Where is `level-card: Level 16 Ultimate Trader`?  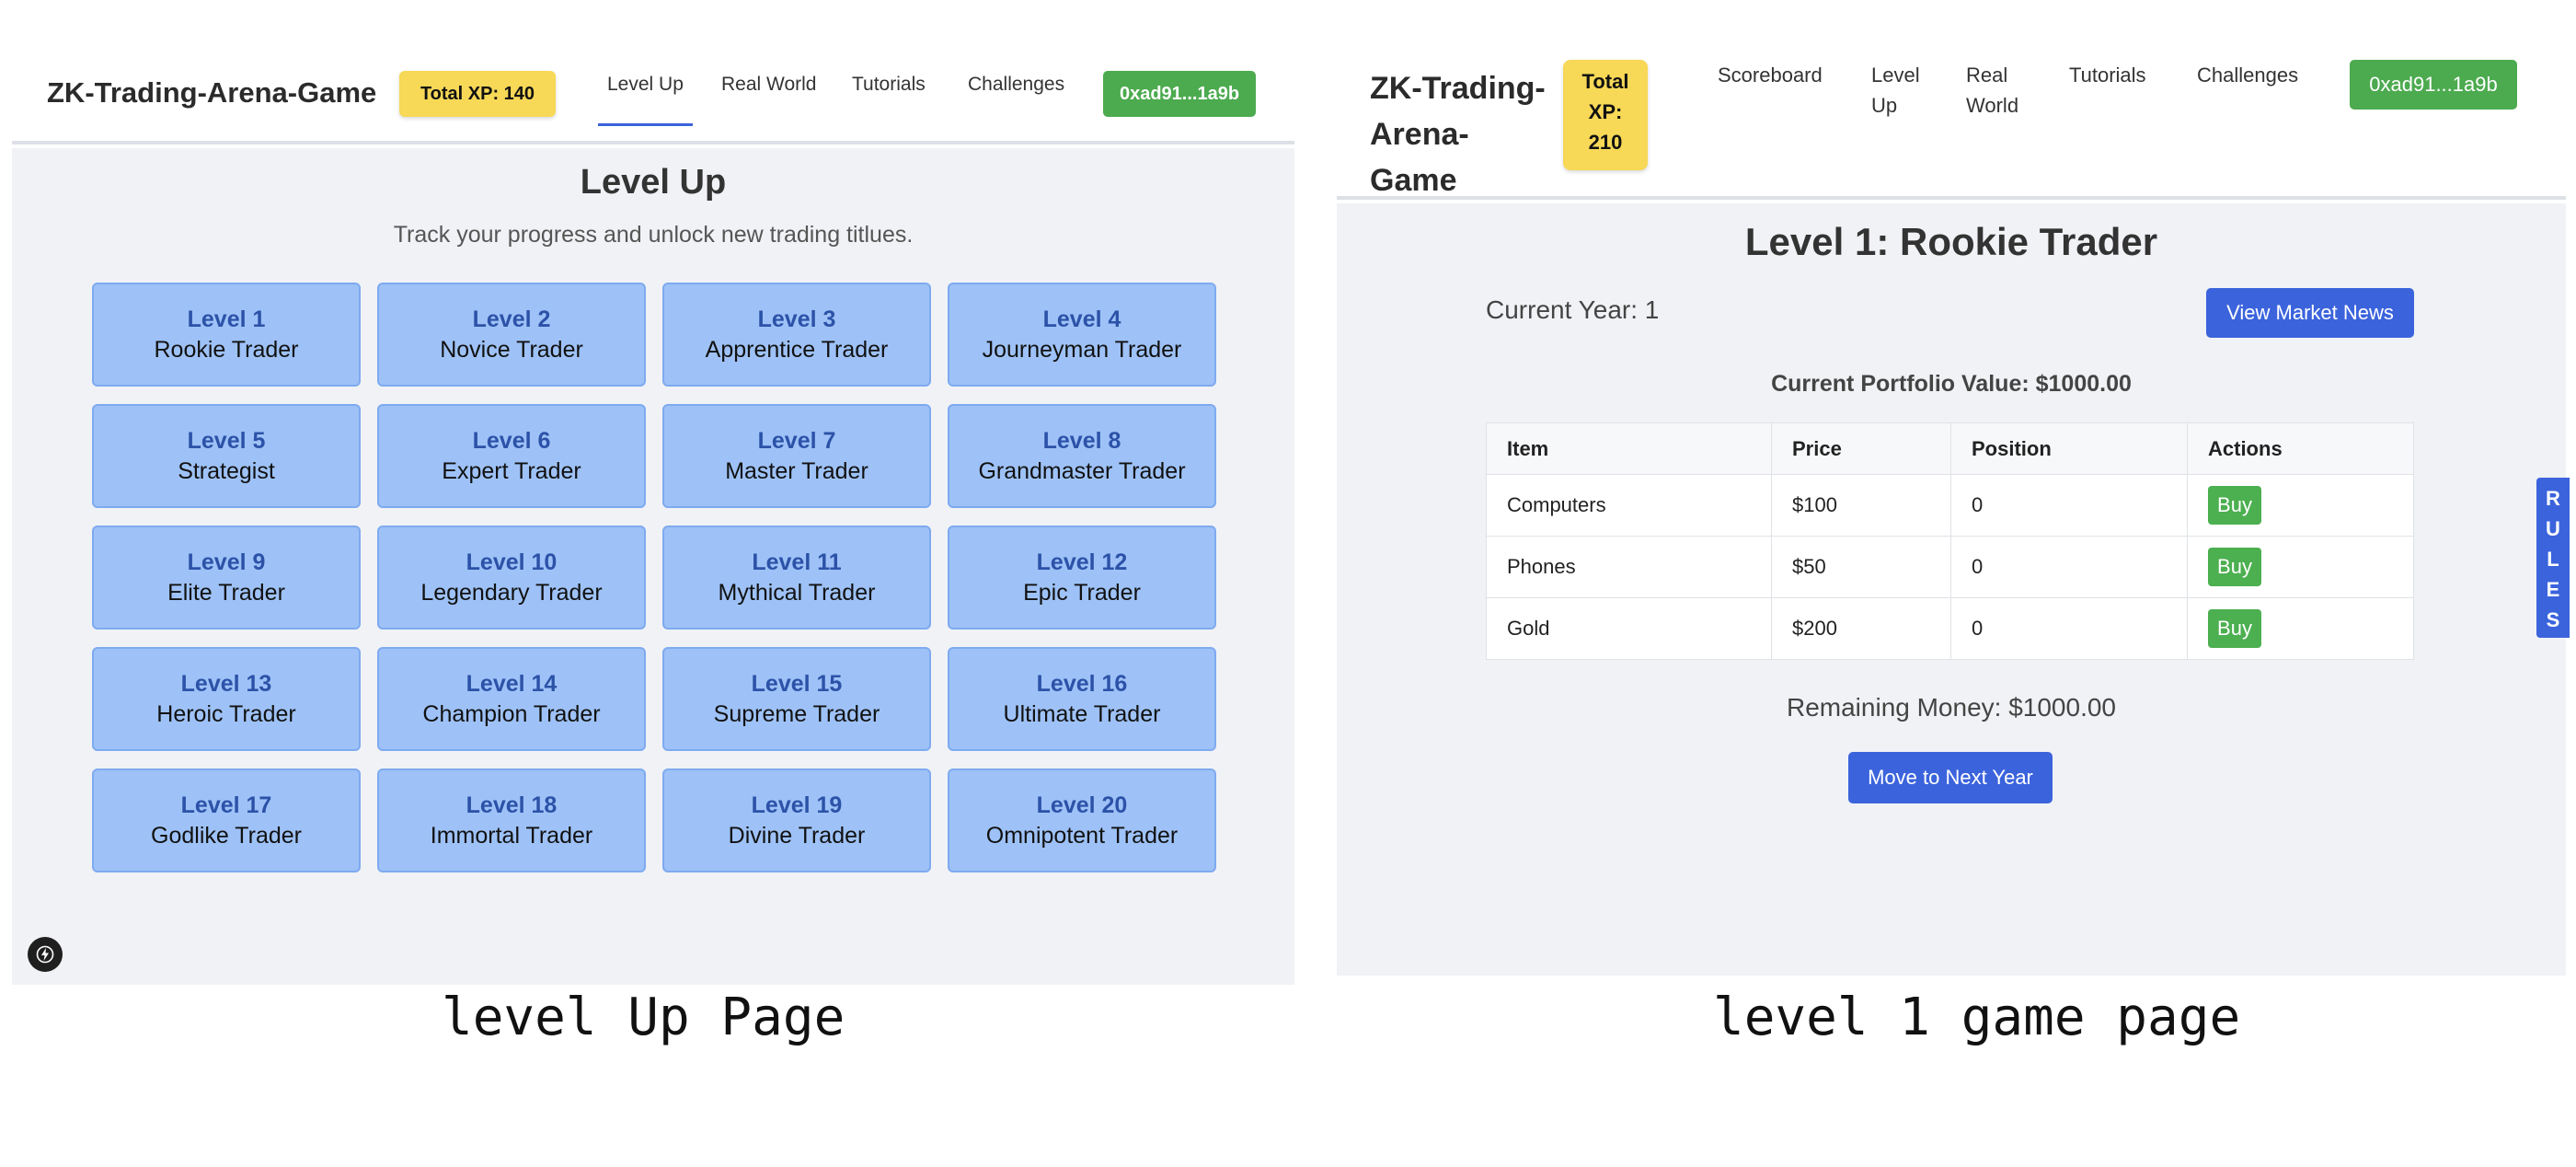
level-card: Level 16 Ultimate Trader is located at coordinates (1082, 699).